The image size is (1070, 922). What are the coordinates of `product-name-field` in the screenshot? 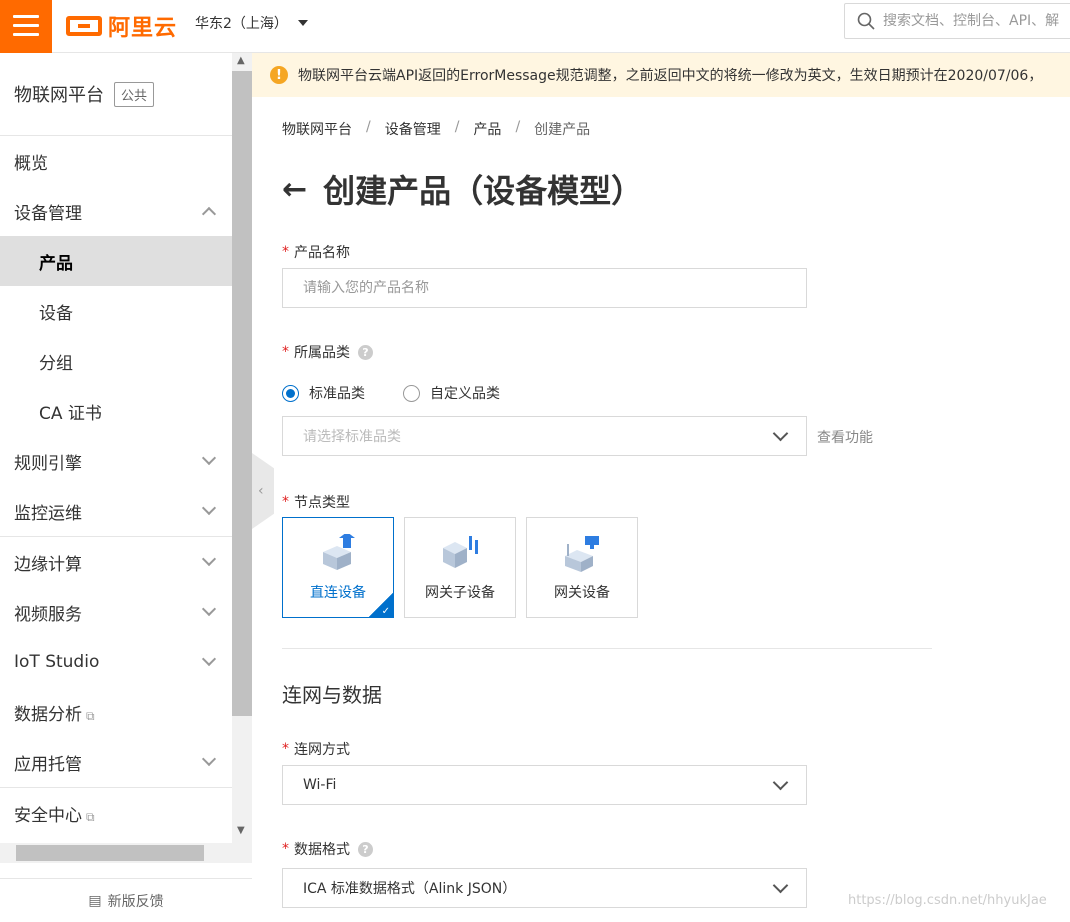 It's located at (544, 288).